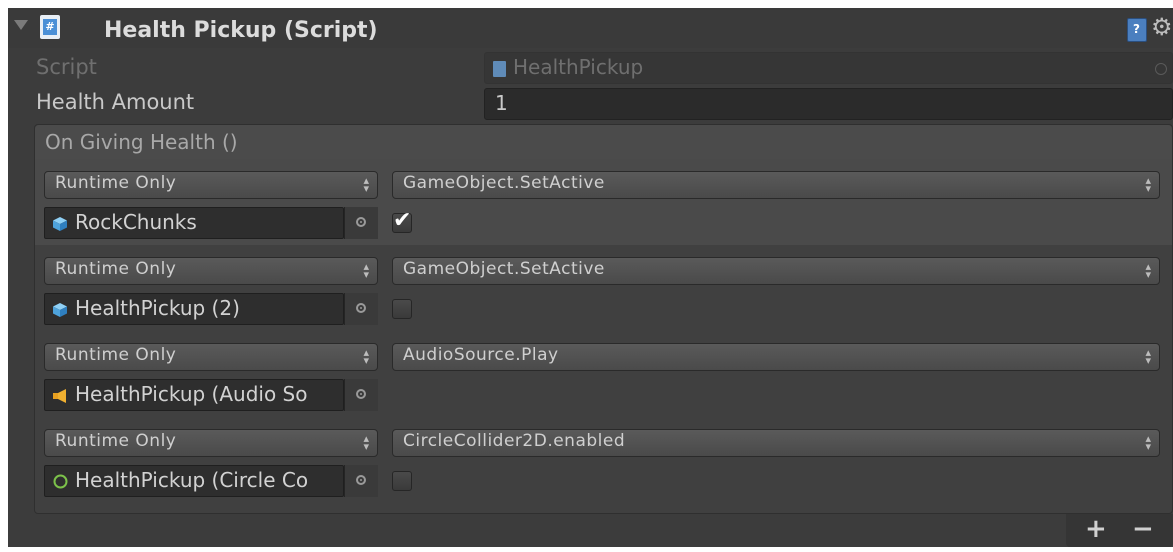 The height and width of the screenshot is (552, 1173). What do you see at coordinates (1096, 529) in the screenshot?
I see `add-entry-button: +` at bounding box center [1096, 529].